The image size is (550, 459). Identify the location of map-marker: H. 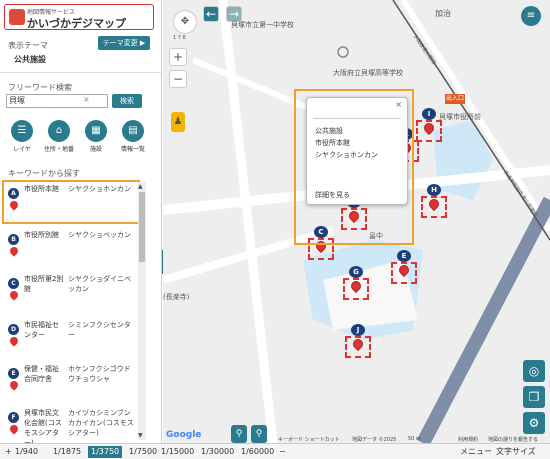
(434, 201).